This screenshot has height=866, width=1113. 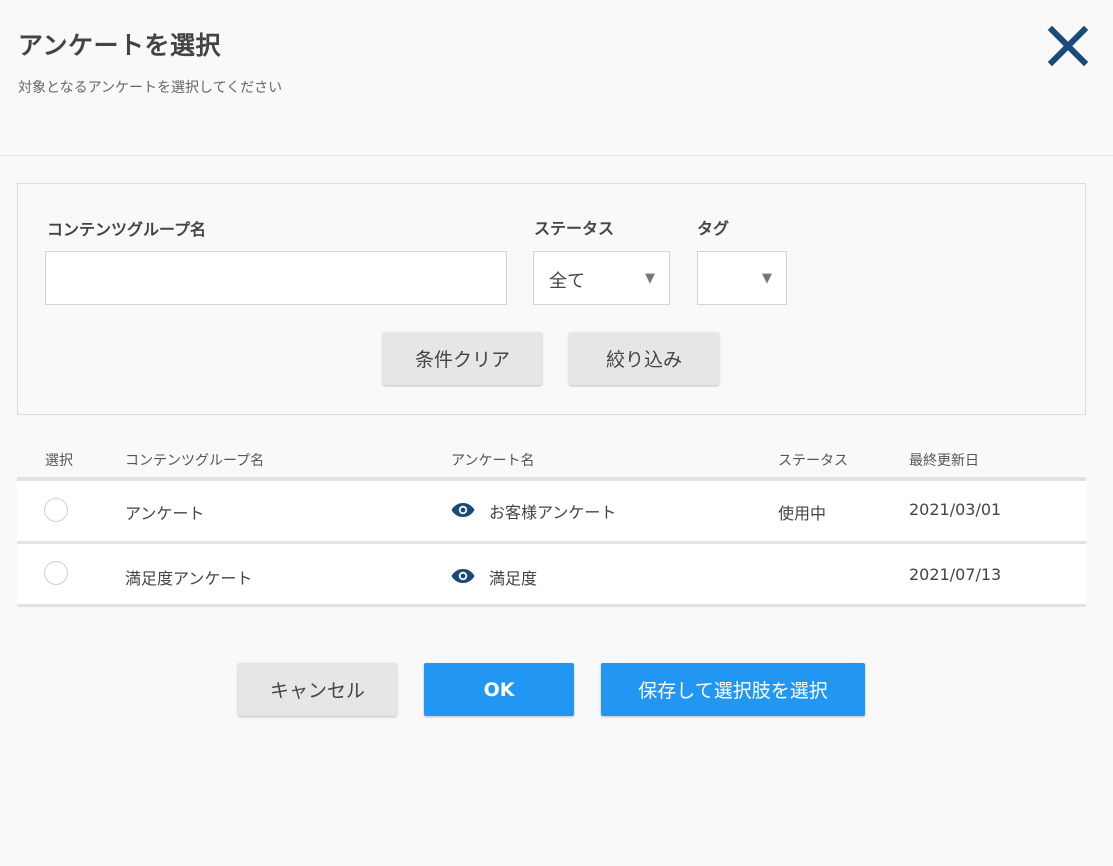 I want to click on row-survey-name: 満足度, so click(x=513, y=578).